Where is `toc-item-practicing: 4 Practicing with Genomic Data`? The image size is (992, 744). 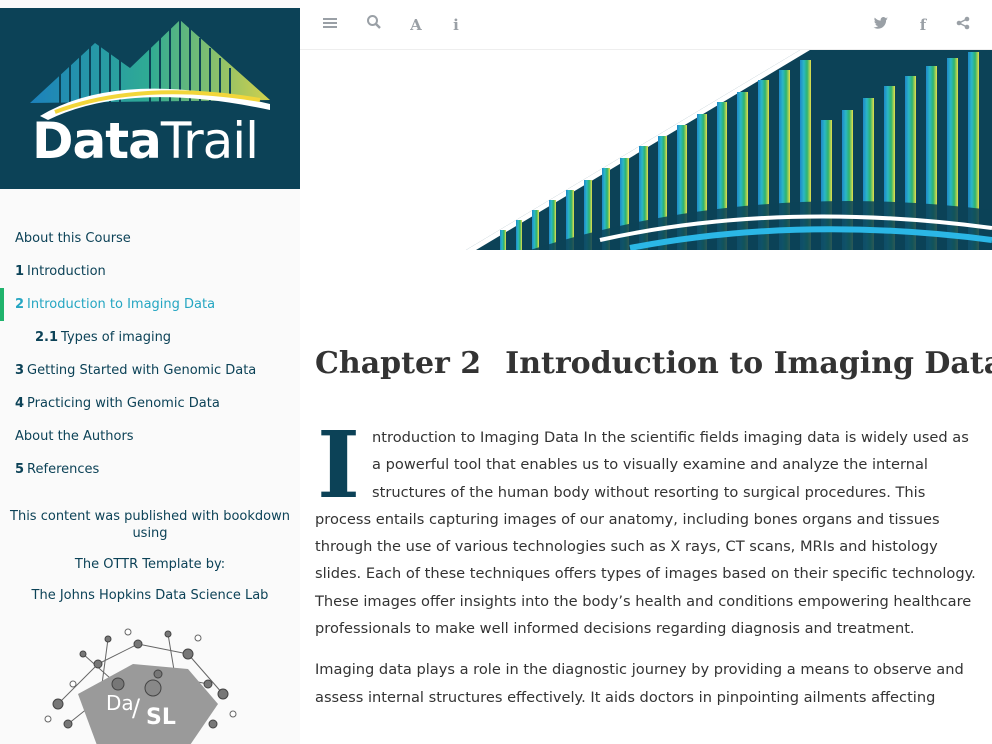
toc-item-practicing: 4 Practicing with Genomic Data is located at coordinates (150, 403).